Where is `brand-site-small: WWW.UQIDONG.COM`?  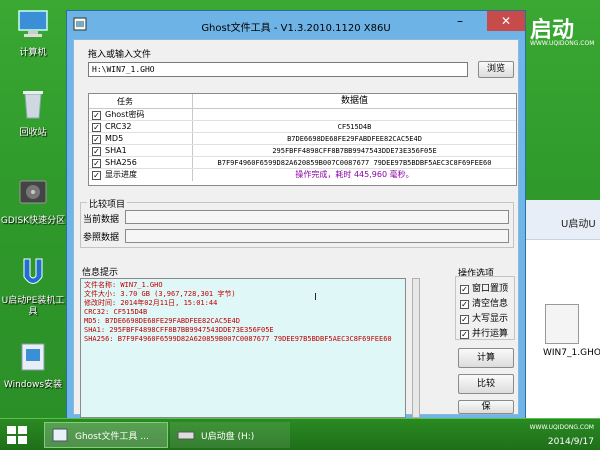 brand-site-small: WWW.UQIDONG.COM is located at coordinates (561, 427).